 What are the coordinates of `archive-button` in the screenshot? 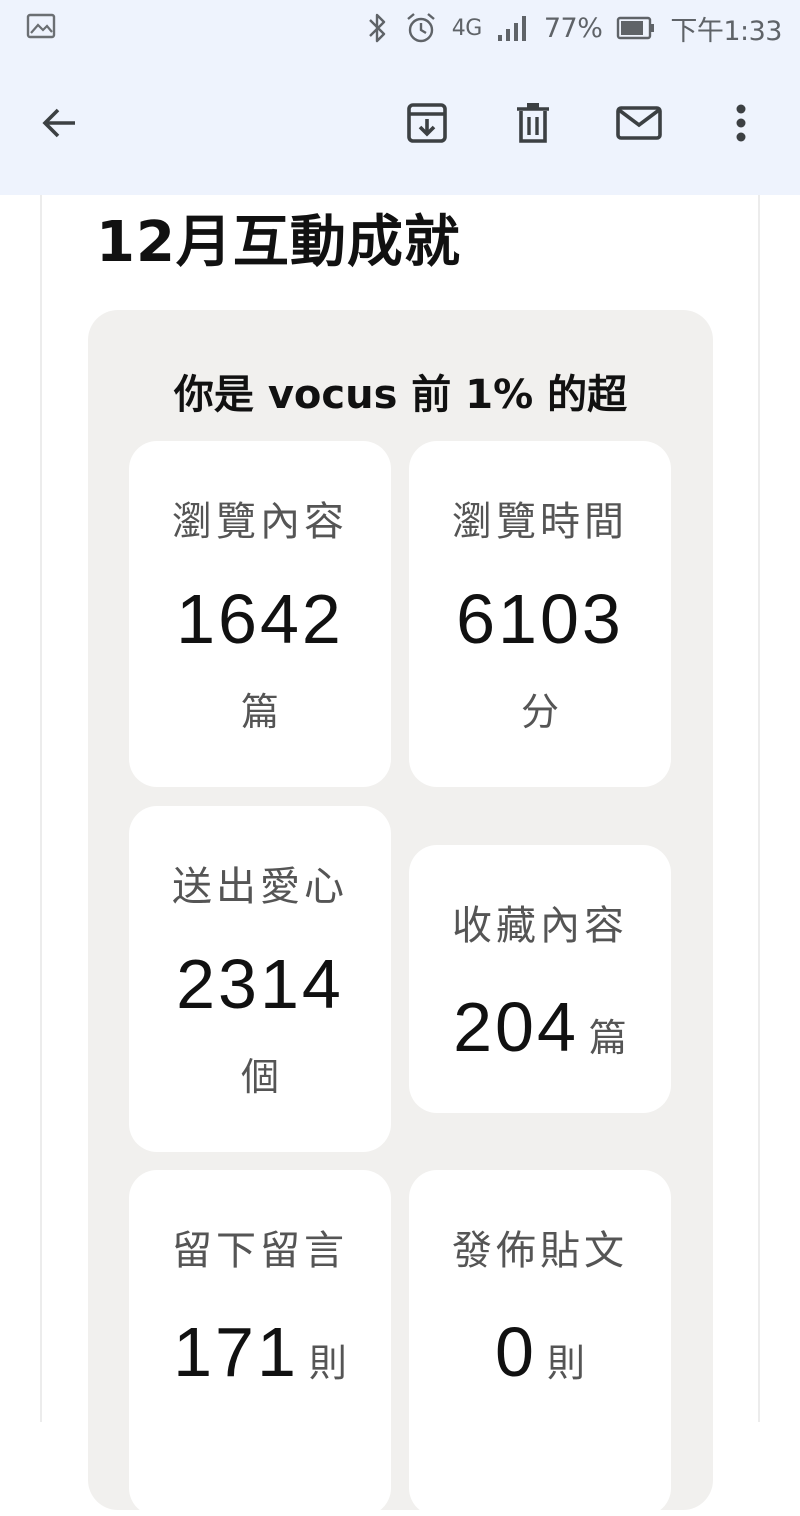 It's located at (427, 125).